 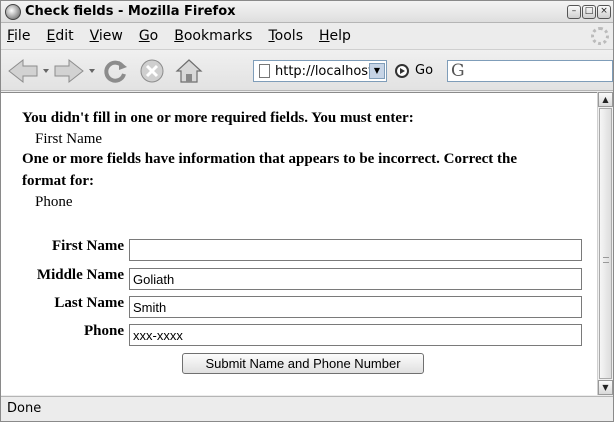 What do you see at coordinates (600, 36) in the screenshot?
I see `throbber-icon` at bounding box center [600, 36].